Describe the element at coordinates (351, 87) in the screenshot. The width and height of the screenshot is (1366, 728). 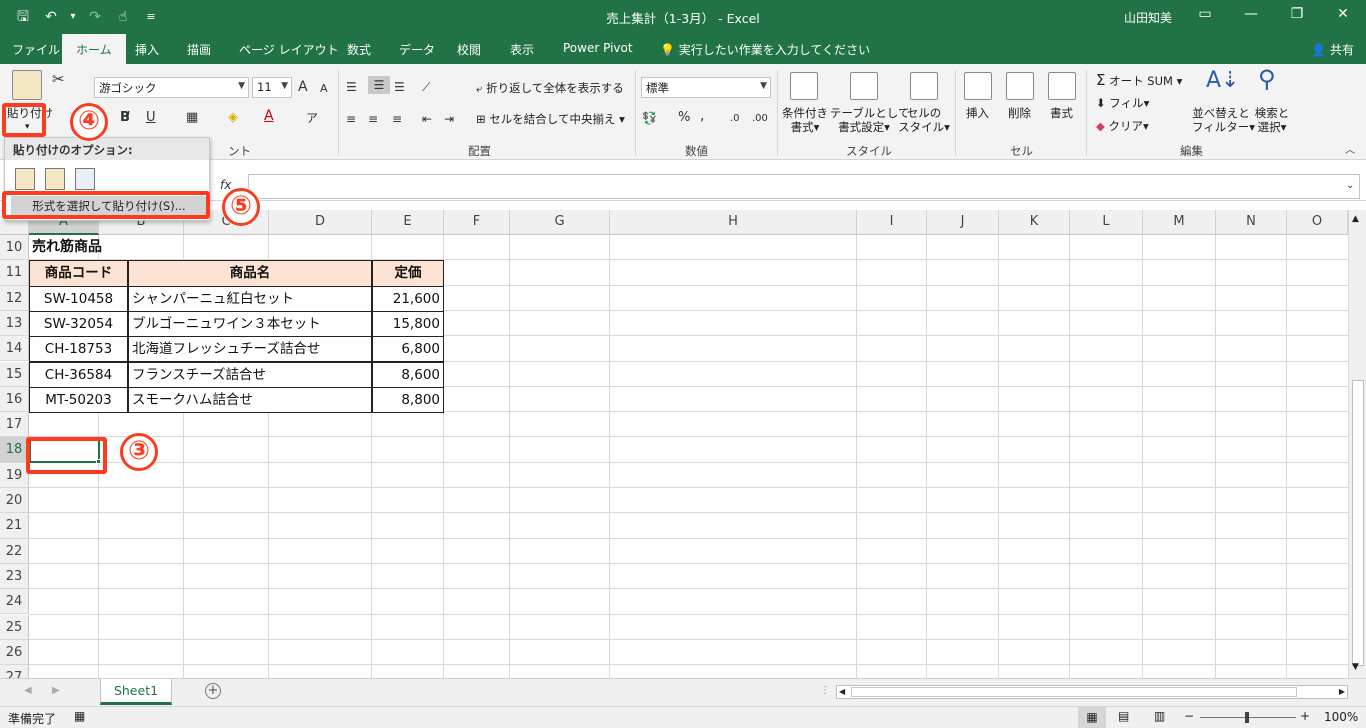
I see `align-top-icon: ☰` at that location.